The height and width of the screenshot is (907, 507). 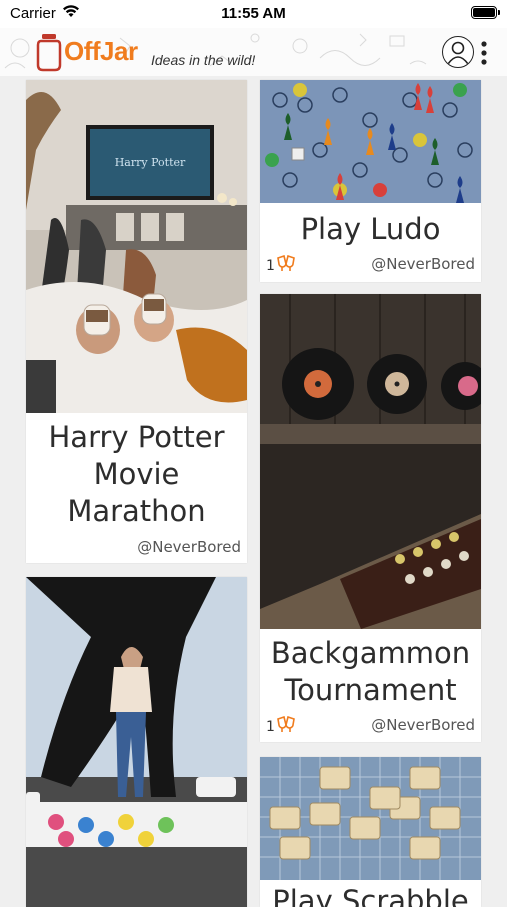 What do you see at coordinates (370, 229) in the screenshot?
I see `card-title: Play Ludo` at bounding box center [370, 229].